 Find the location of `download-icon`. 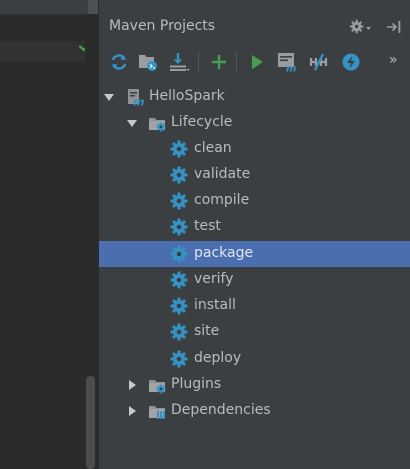

download-icon is located at coordinates (180, 62).